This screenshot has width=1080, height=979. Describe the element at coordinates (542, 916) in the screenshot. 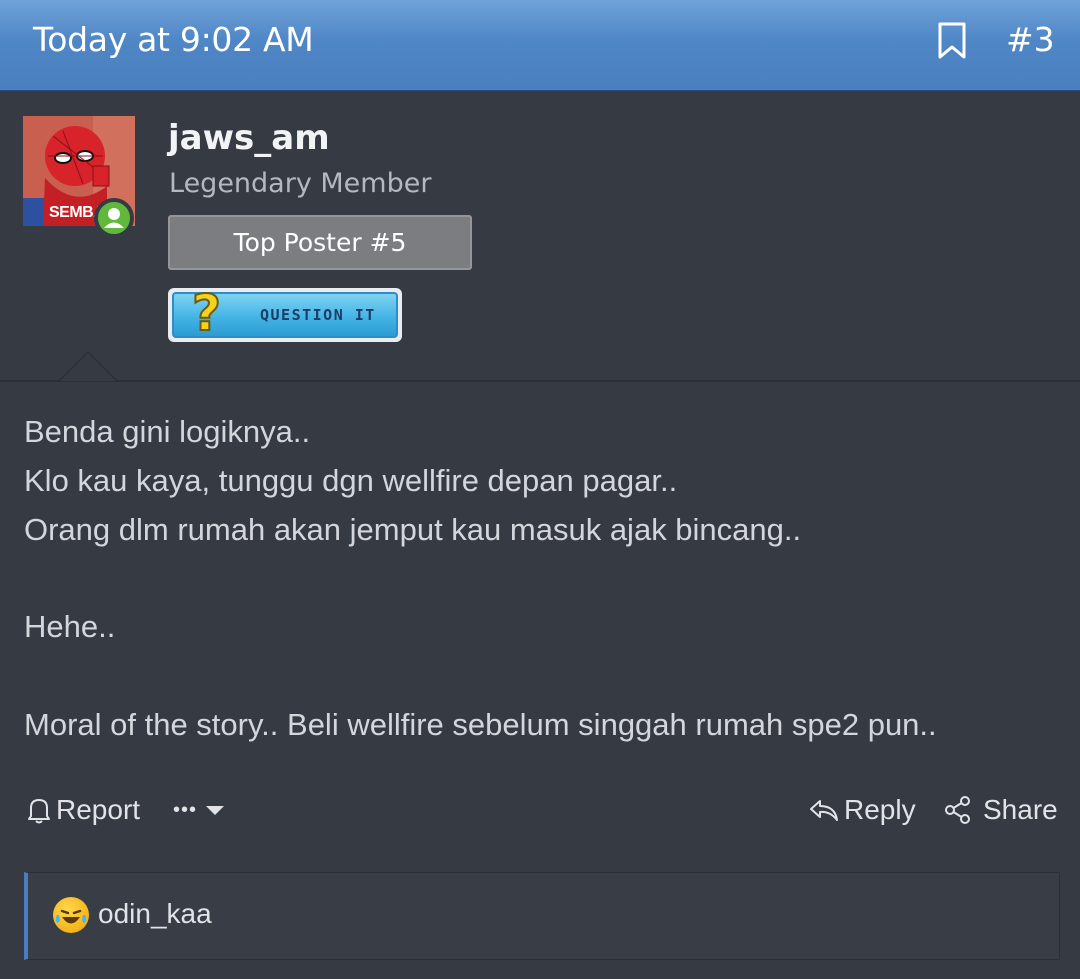

I see `reactions-bar: odin_kaa` at that location.